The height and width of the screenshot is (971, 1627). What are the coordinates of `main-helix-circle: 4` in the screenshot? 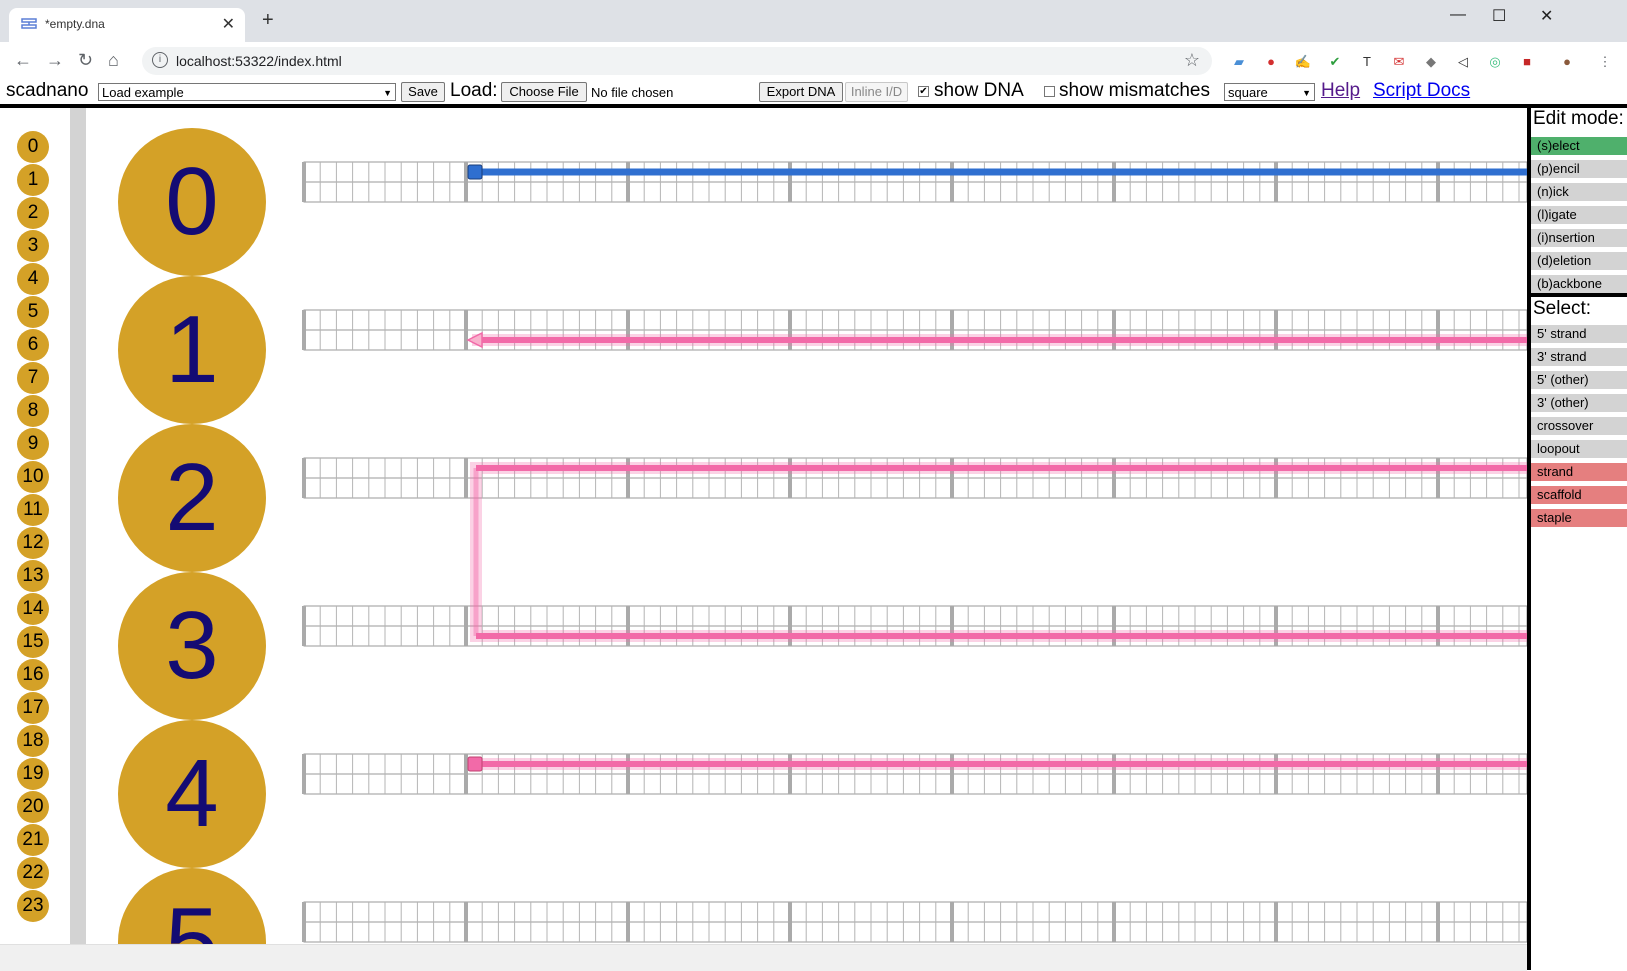 It's located at (192, 794).